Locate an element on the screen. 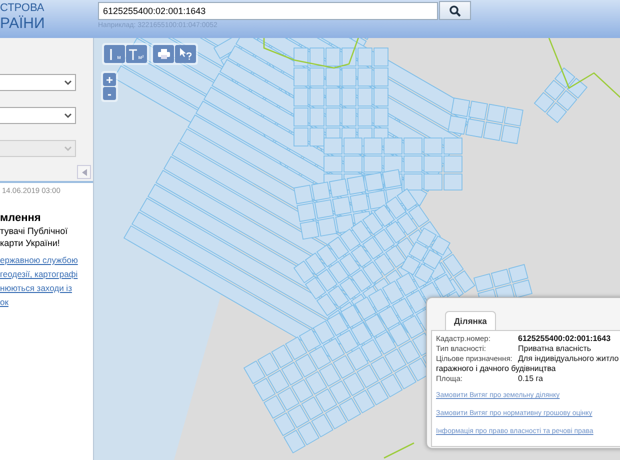  logo-text: СТРОВА is located at coordinates (22, 8).